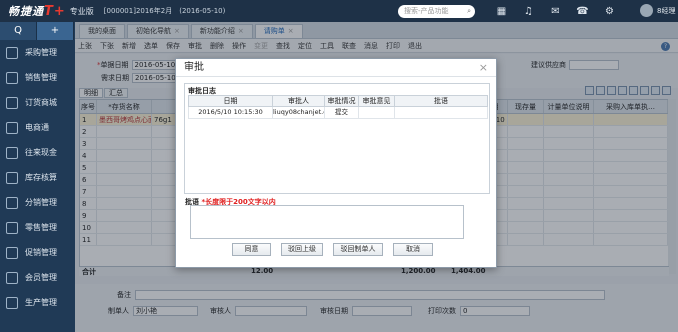  Describe the element at coordinates (37, 11) in the screenshot. I see `brand-logo: 畅捷通T+` at that location.